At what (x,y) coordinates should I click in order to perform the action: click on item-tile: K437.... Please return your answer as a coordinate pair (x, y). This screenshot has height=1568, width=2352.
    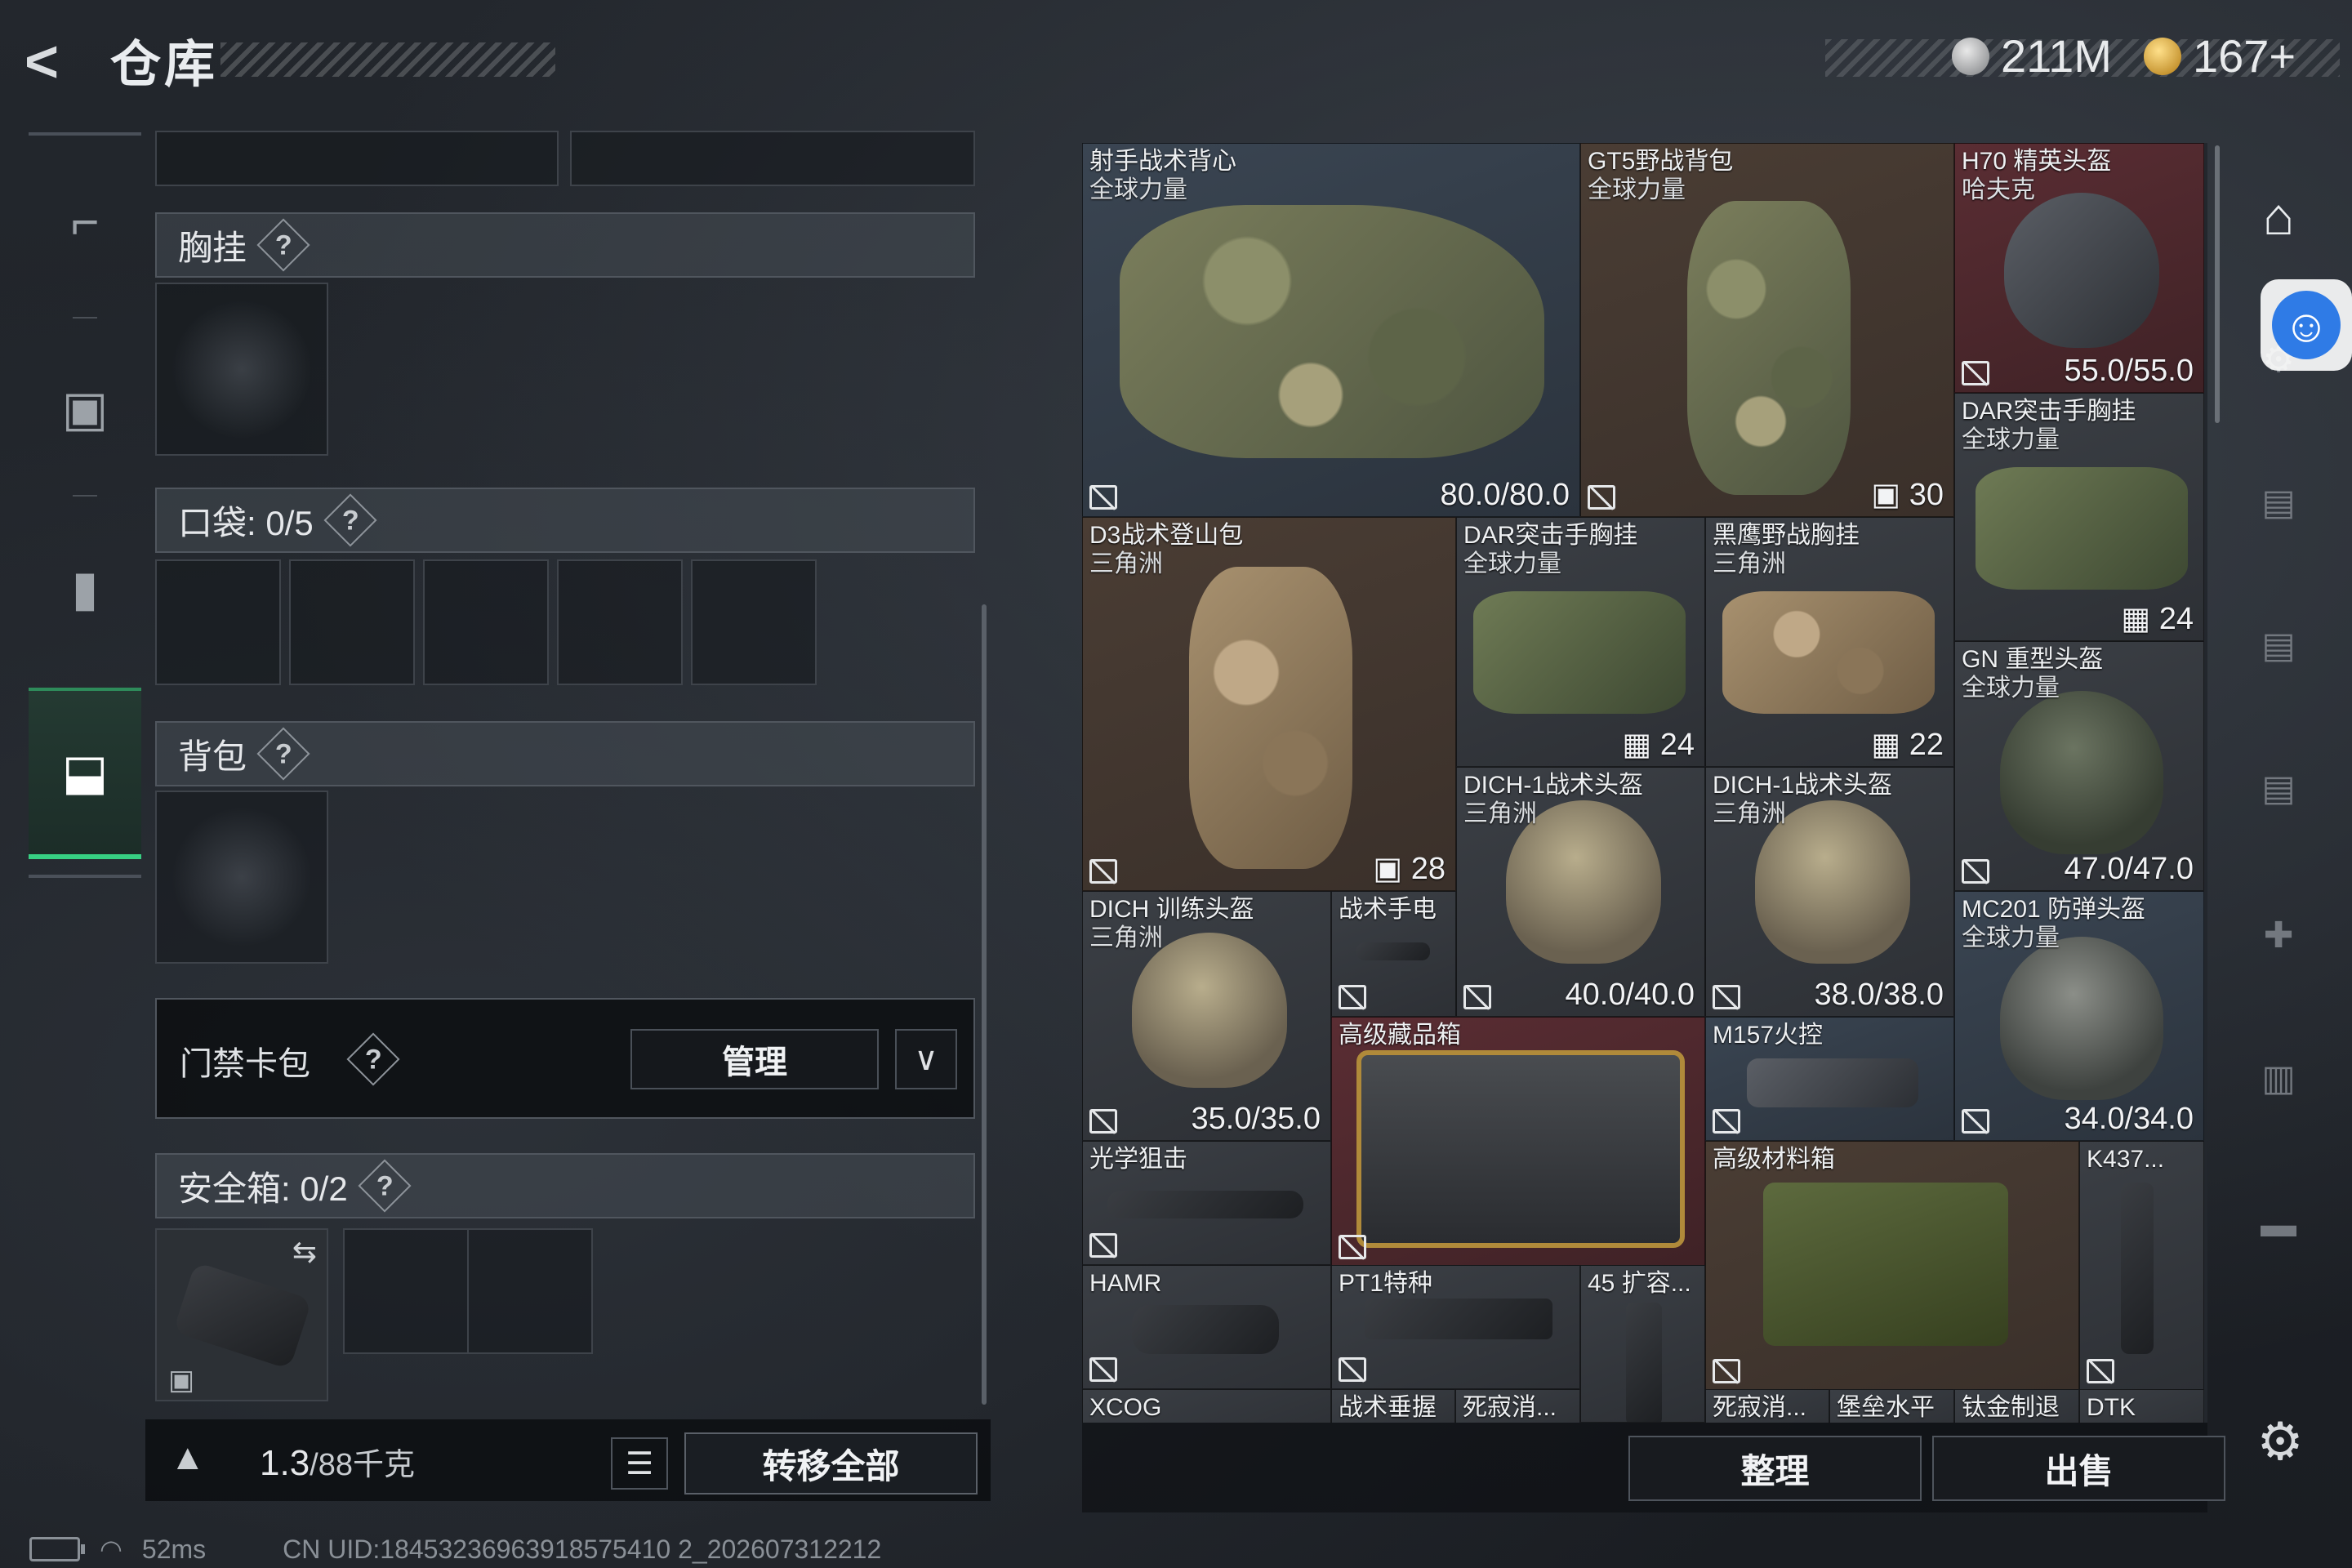
    Looking at the image, I should click on (2141, 1266).